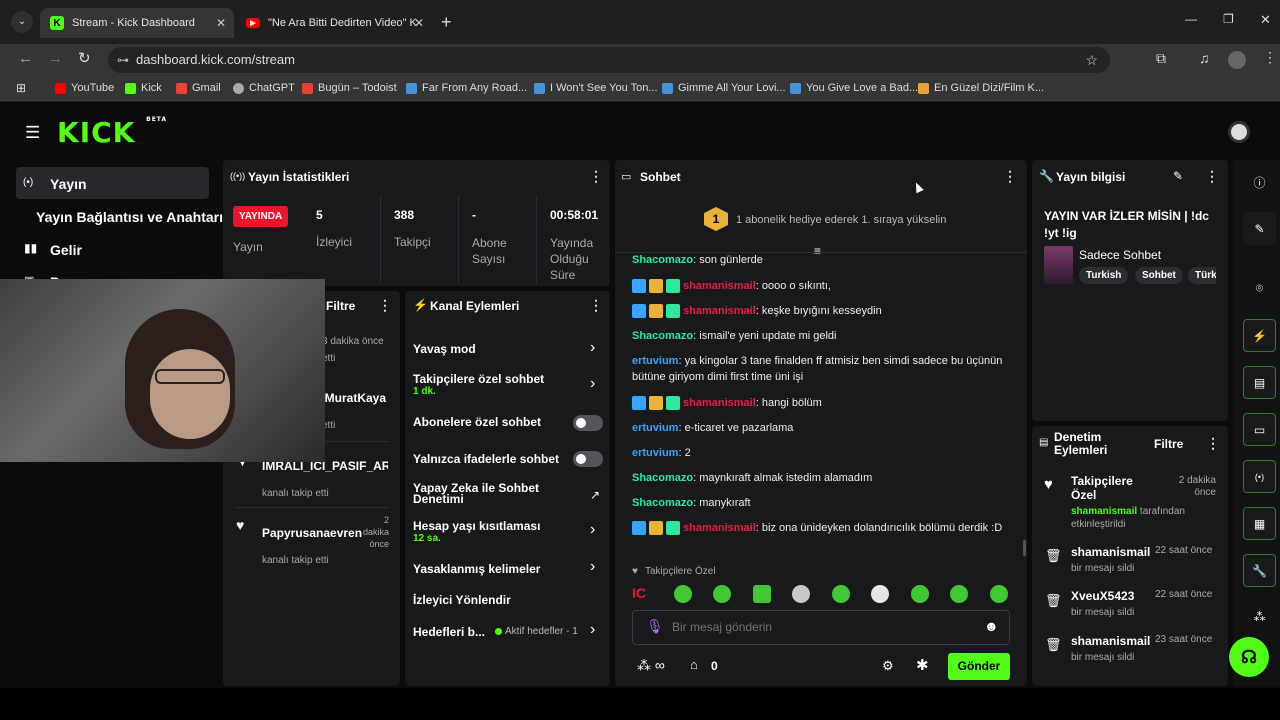 This screenshot has width=1280, height=720. Describe the element at coordinates (922, 665) in the screenshot. I see `chat-tools-icon: ✱` at that location.